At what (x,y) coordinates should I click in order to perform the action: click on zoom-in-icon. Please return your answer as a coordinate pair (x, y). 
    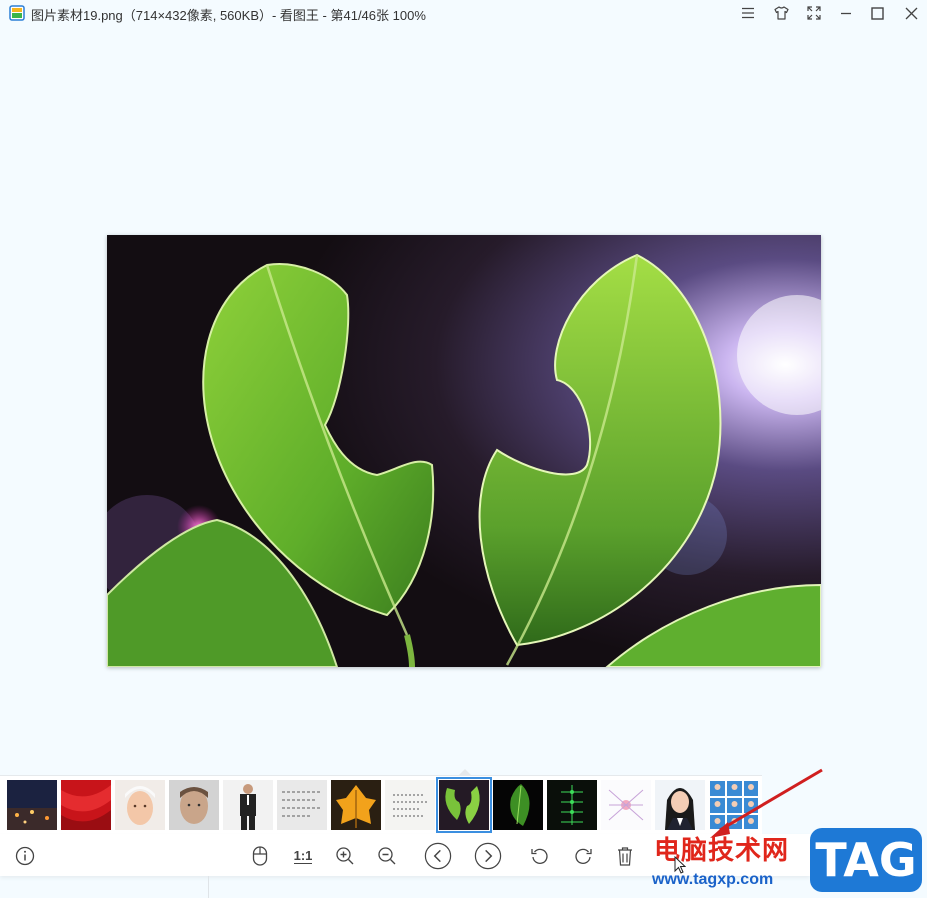
    Looking at the image, I should click on (345, 856).